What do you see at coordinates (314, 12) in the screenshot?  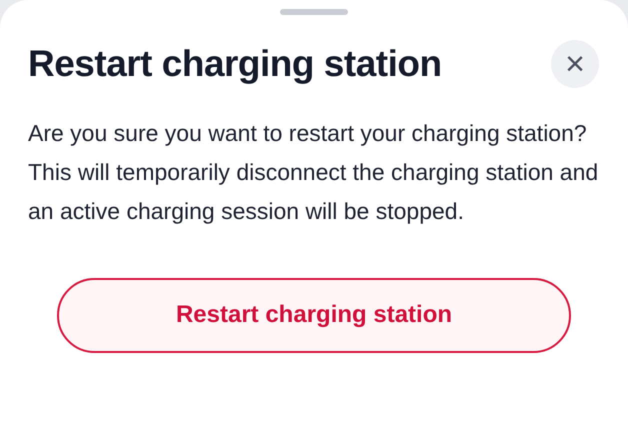 I see `drag-handle` at bounding box center [314, 12].